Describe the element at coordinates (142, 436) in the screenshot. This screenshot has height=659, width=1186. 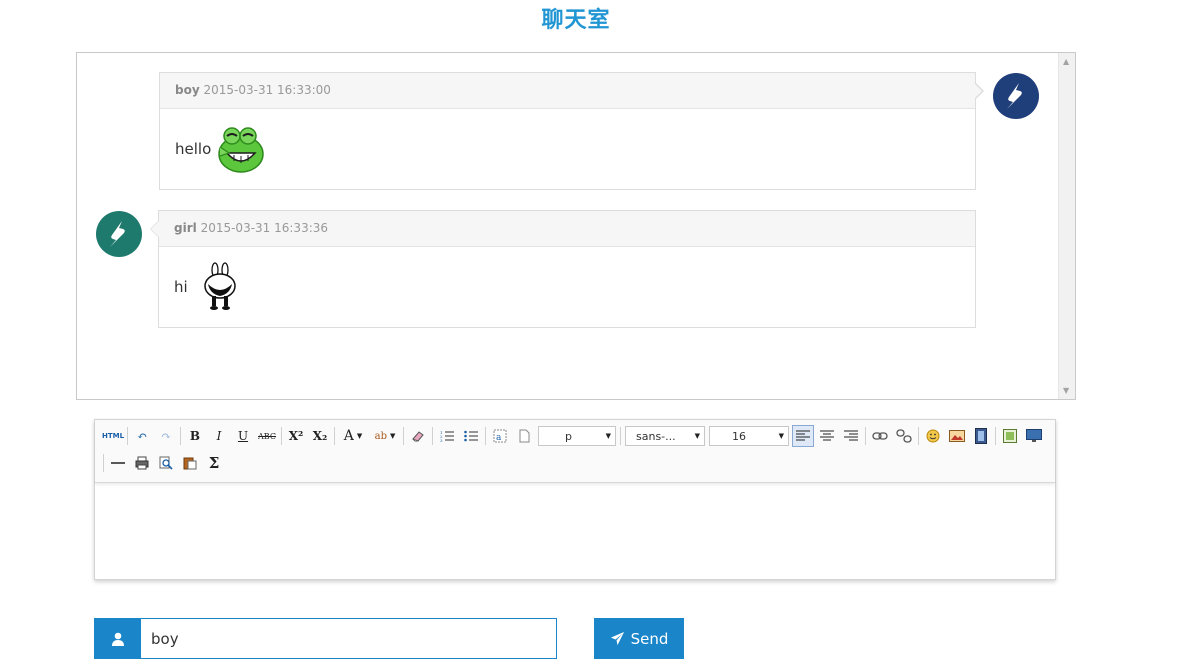
I see `undo-button: ↶` at that location.